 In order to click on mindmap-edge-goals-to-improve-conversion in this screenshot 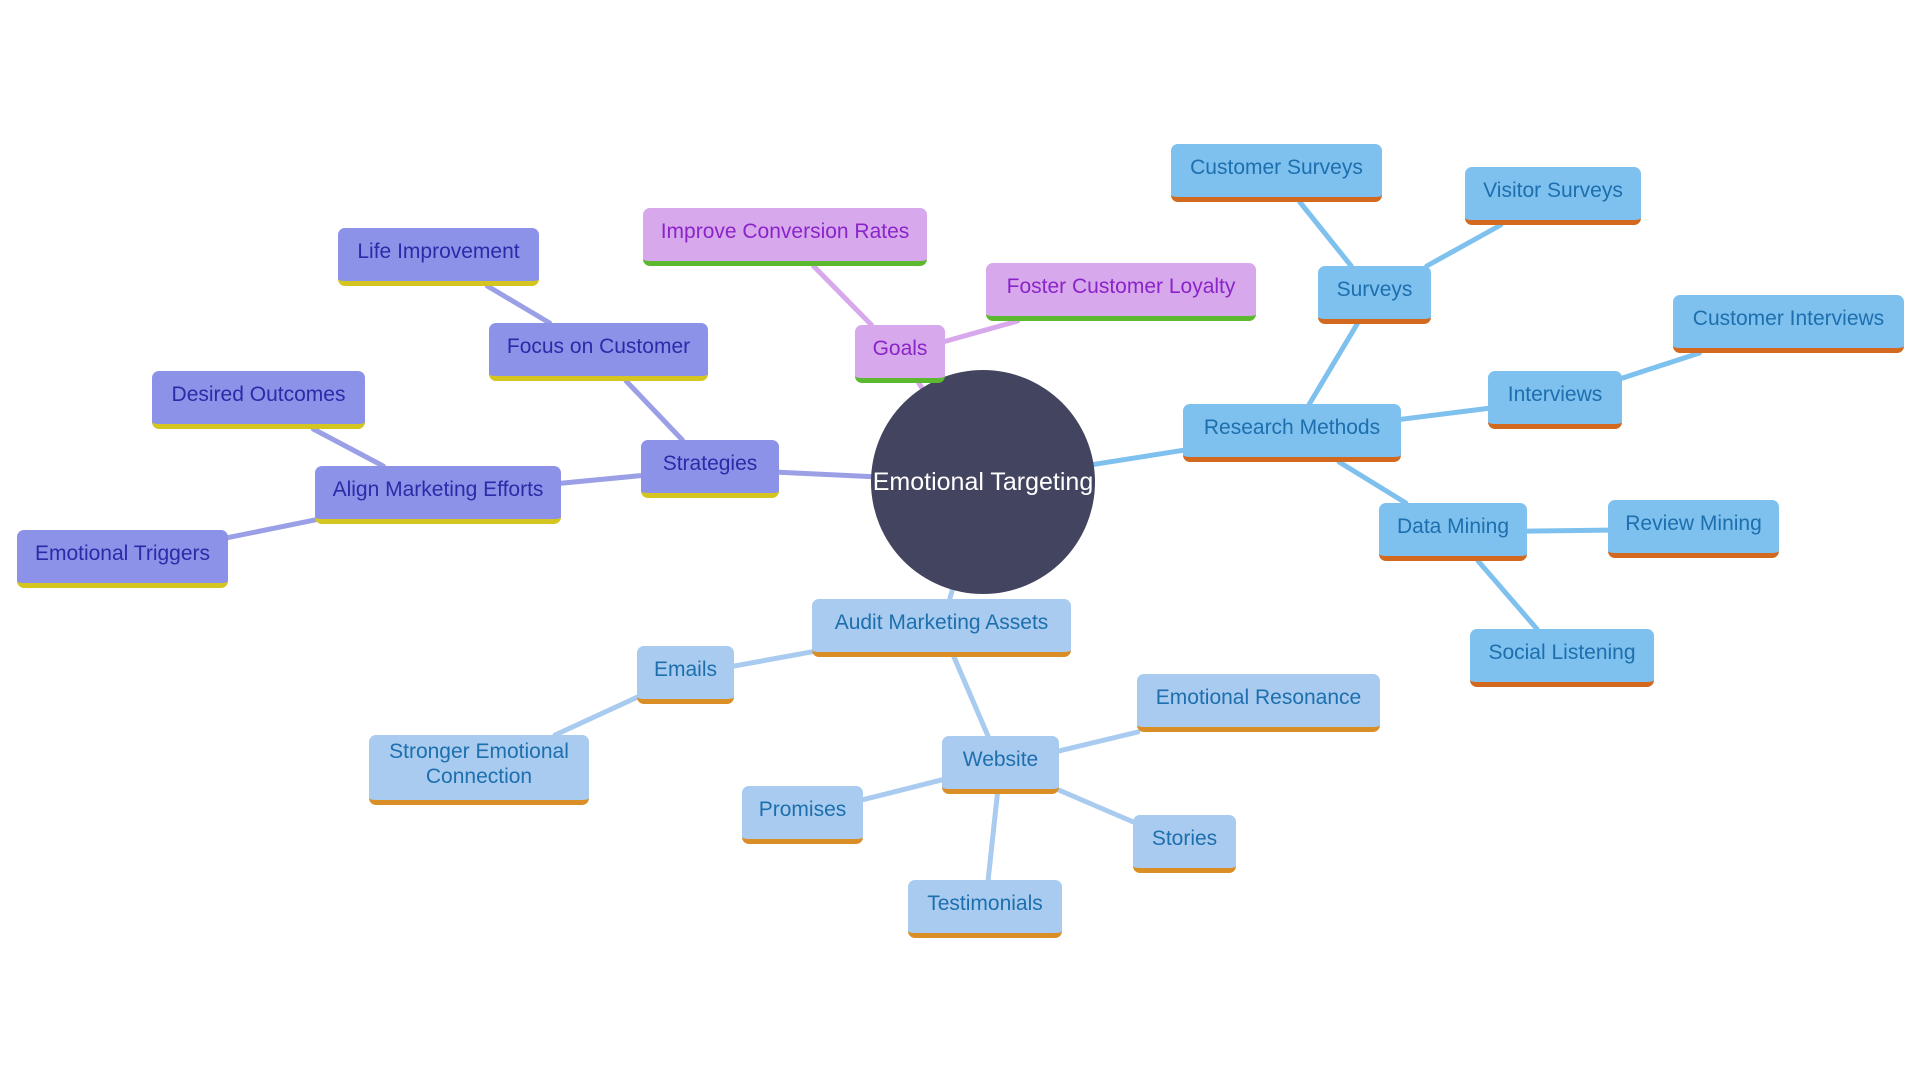, I will do `click(842, 295)`.